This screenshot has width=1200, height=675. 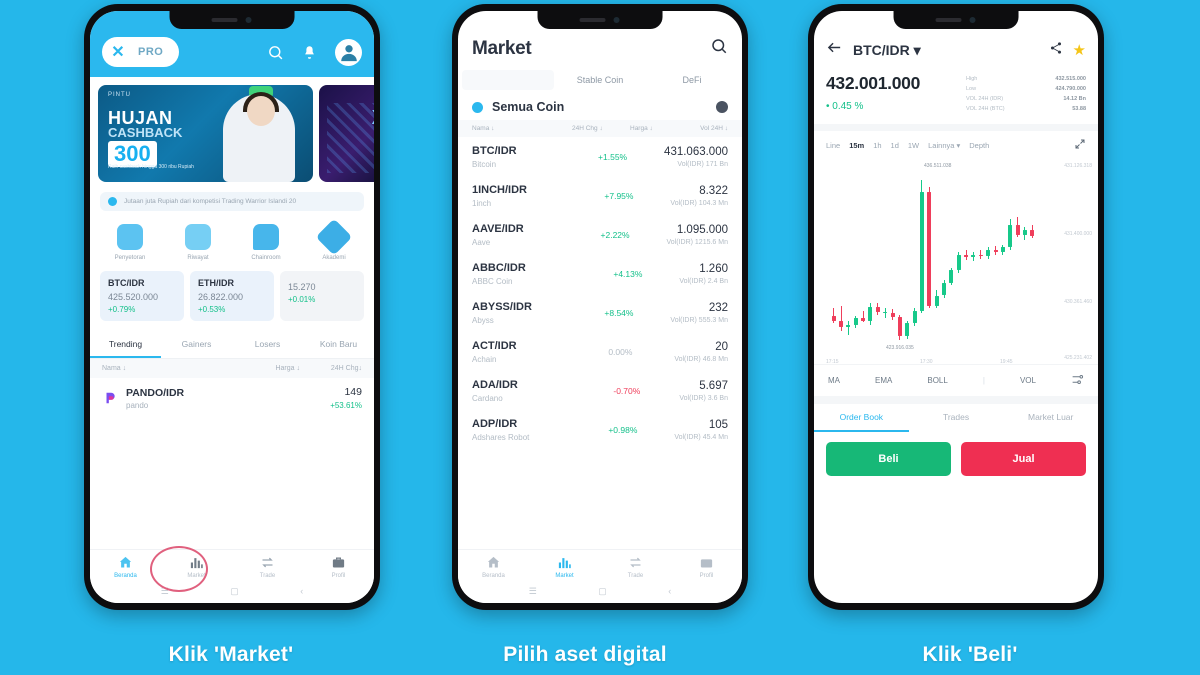 What do you see at coordinates (122, 309) in the screenshot?
I see `ticker-change: +0.79%` at bounding box center [122, 309].